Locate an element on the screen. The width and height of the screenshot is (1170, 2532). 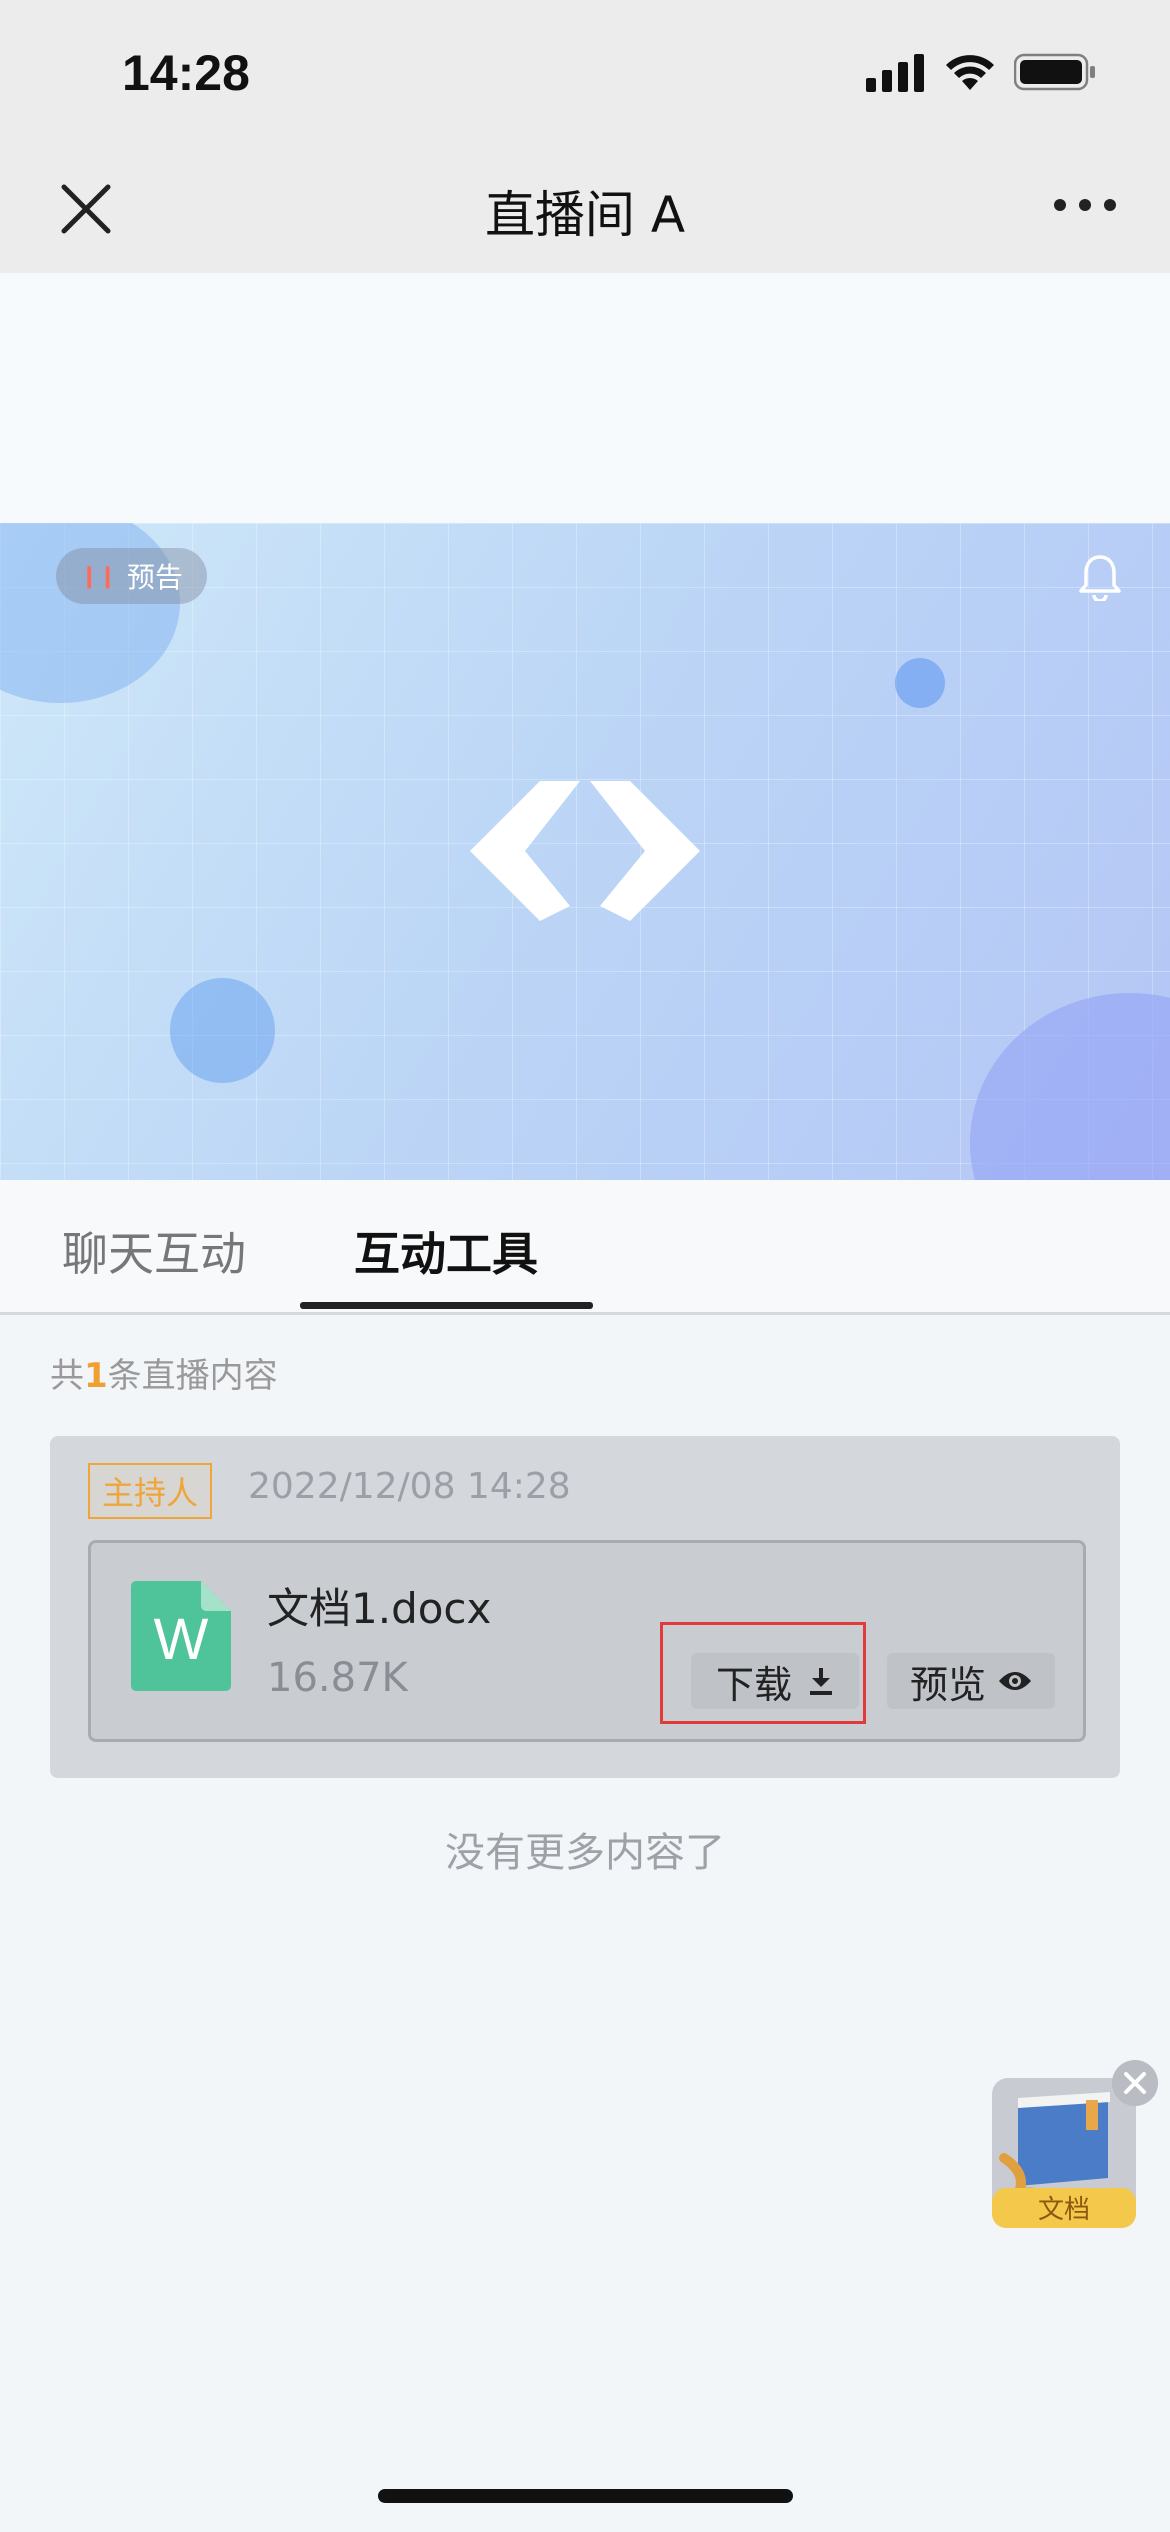
tab-chat-interaction: 聊天互动 is located at coordinates (154, 1251).